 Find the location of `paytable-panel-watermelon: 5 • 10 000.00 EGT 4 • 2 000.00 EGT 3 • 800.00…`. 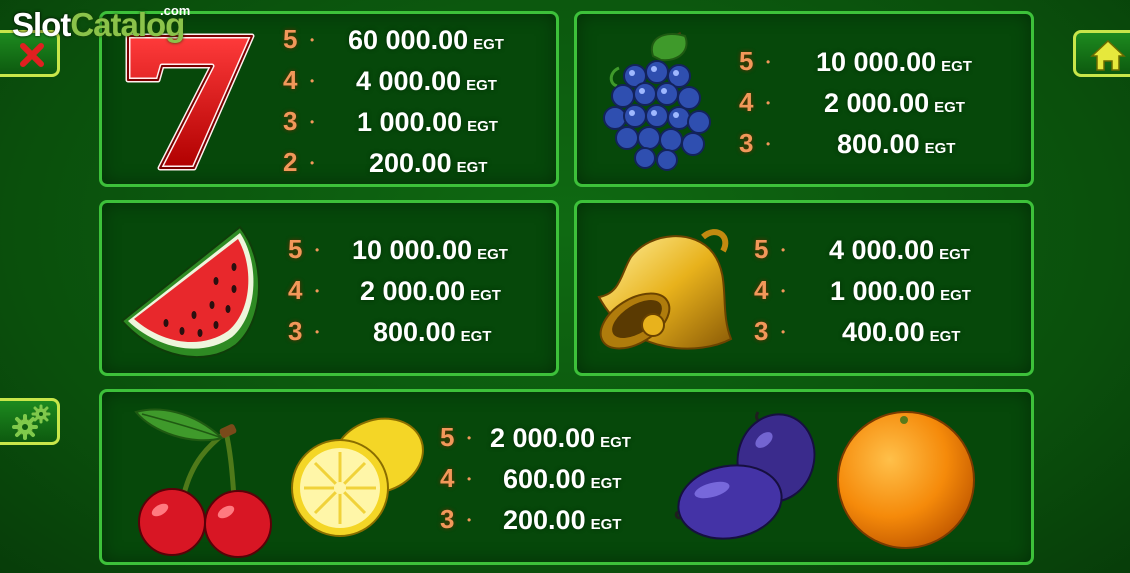

paytable-panel-watermelon: 5 • 10 000.00 EGT 4 • 2 000.00 EGT 3 • 800.00… is located at coordinates (329, 288).